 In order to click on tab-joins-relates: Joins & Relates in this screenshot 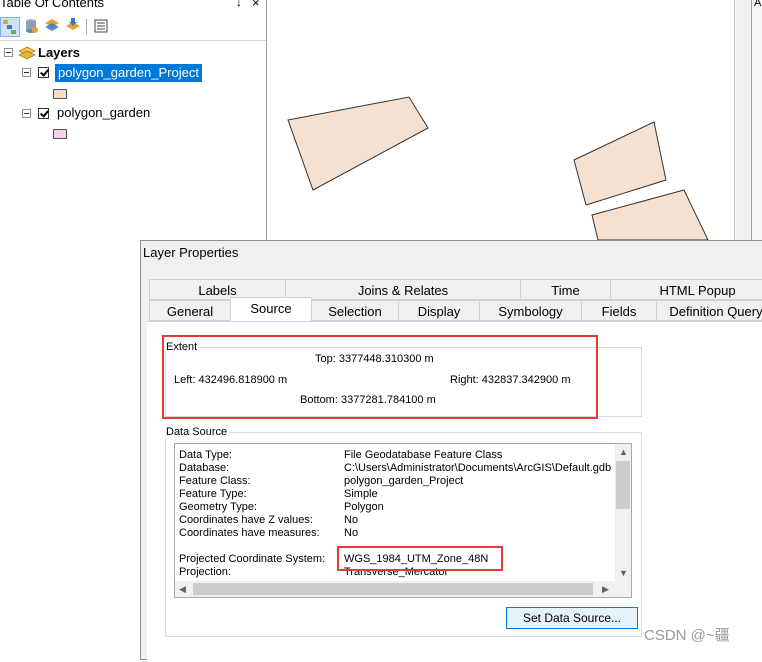, I will do `click(403, 289)`.